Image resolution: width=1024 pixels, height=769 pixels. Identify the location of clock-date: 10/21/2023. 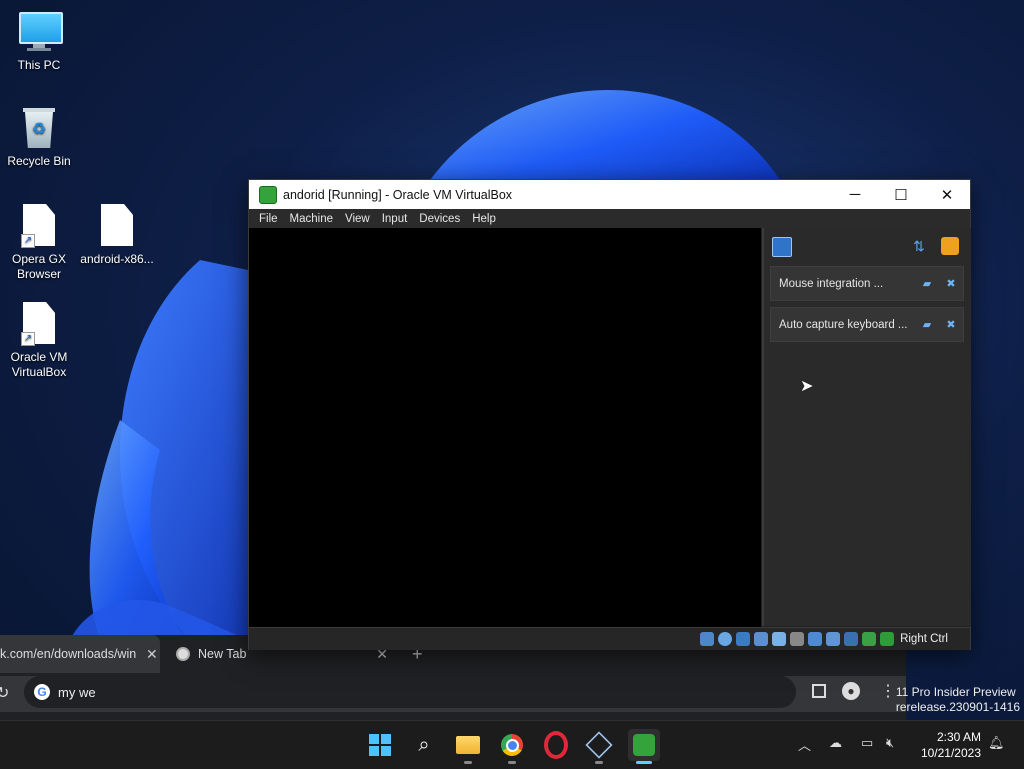
(950, 753).